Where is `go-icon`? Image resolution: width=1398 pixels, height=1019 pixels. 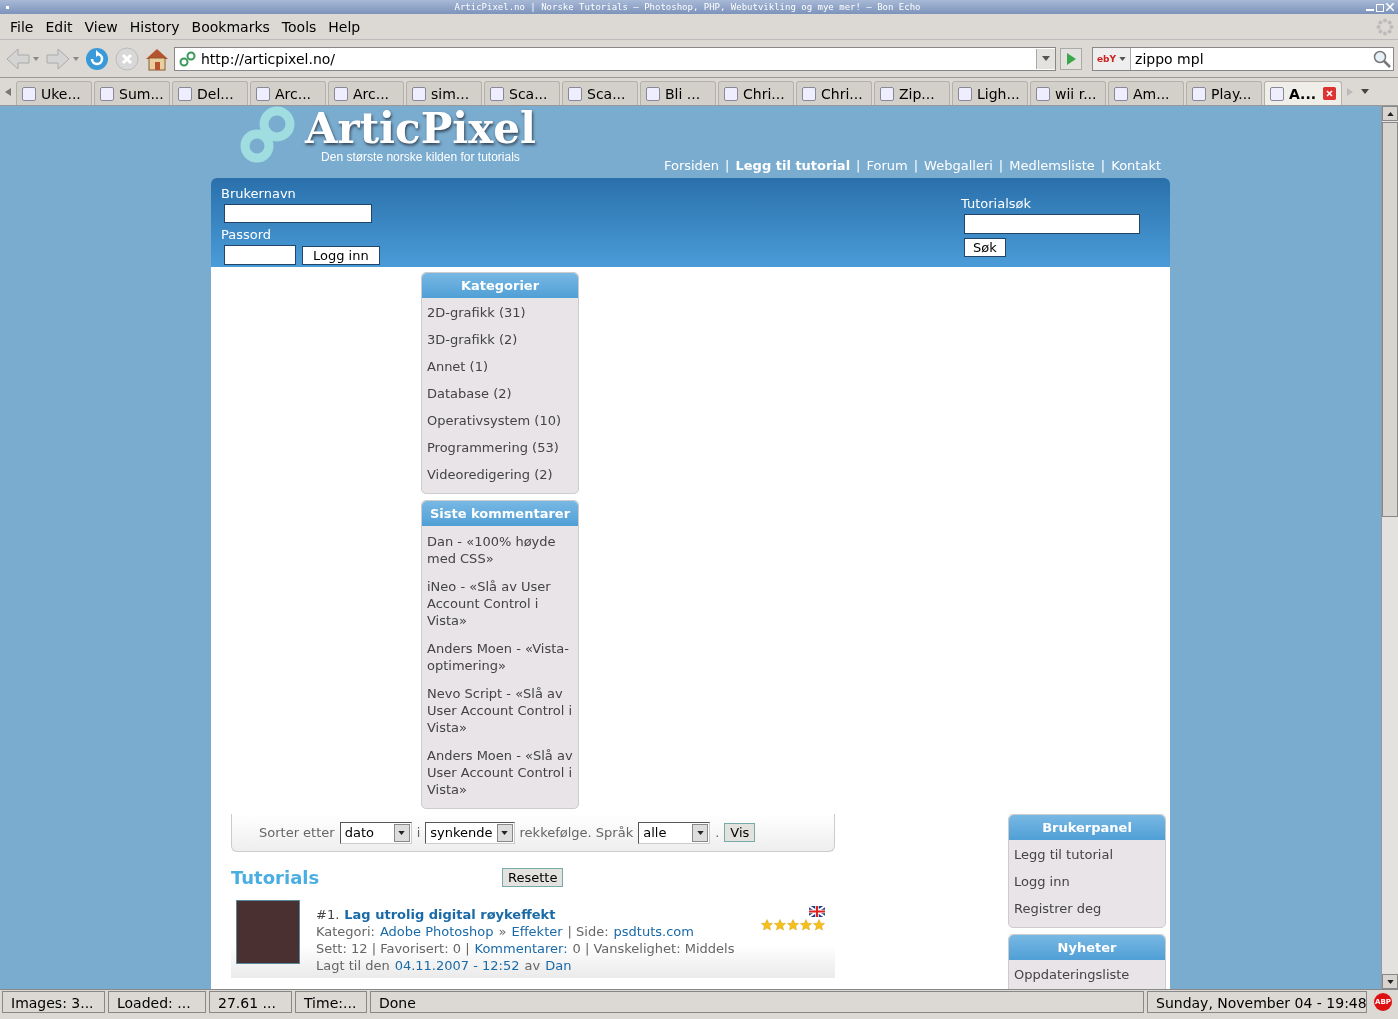
go-icon is located at coordinates (1071, 58).